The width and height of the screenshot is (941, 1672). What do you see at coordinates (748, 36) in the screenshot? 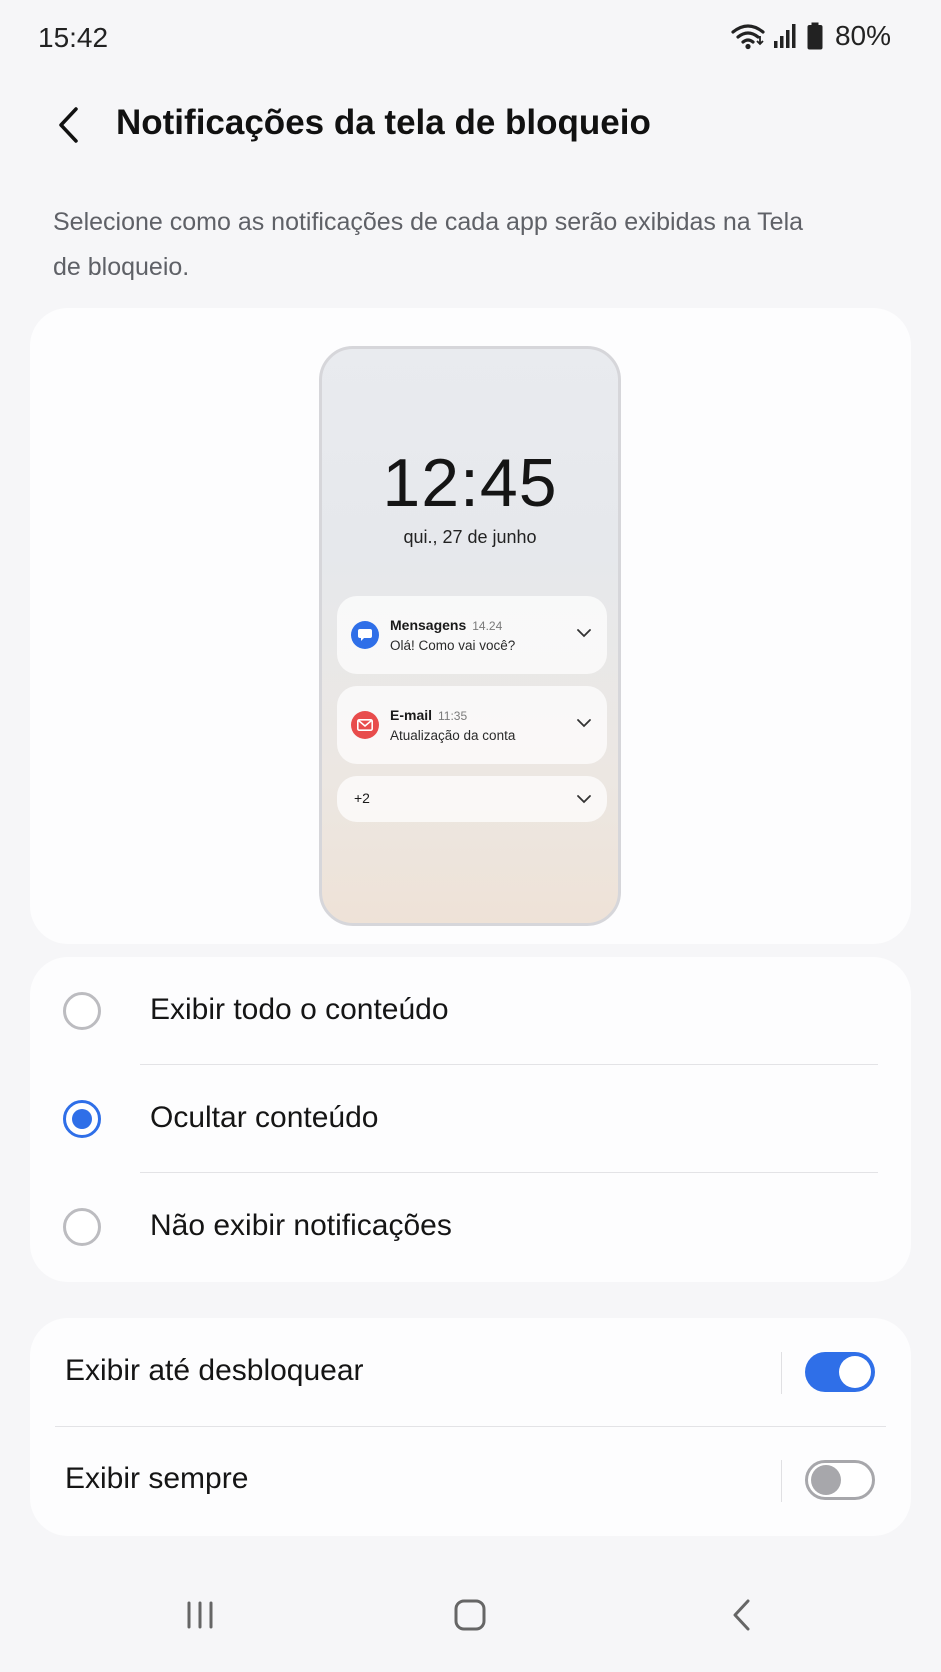
I see `wifi-icon` at bounding box center [748, 36].